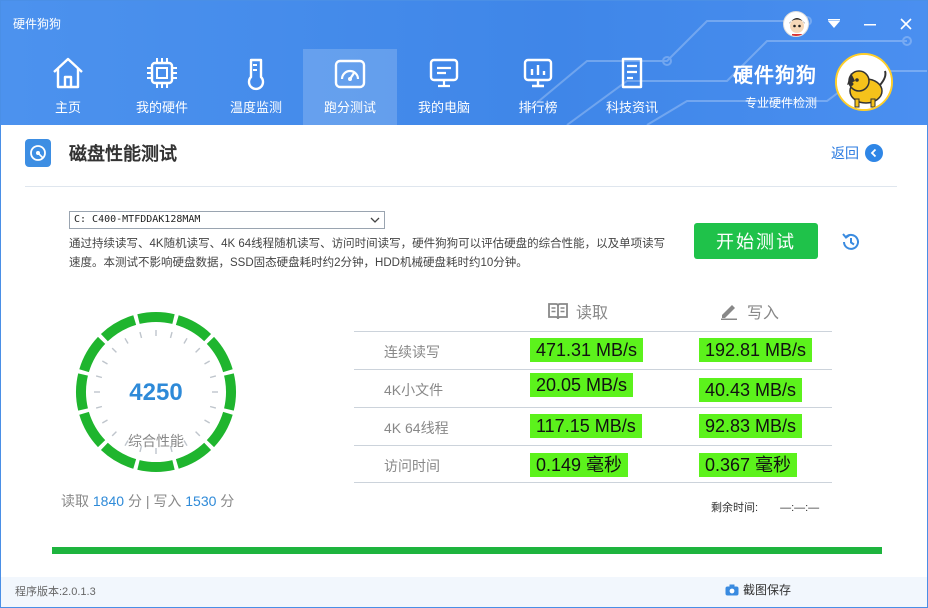 The width and height of the screenshot is (928, 608). I want to click on nav-tech-news: 科技资讯, so click(632, 87).